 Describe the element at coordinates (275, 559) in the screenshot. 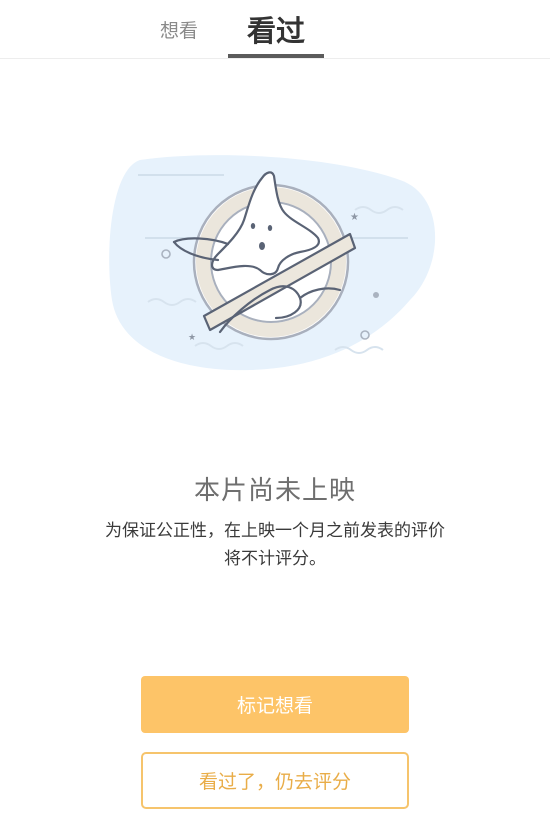

I see `description-line-2: 将不计评分。` at that location.